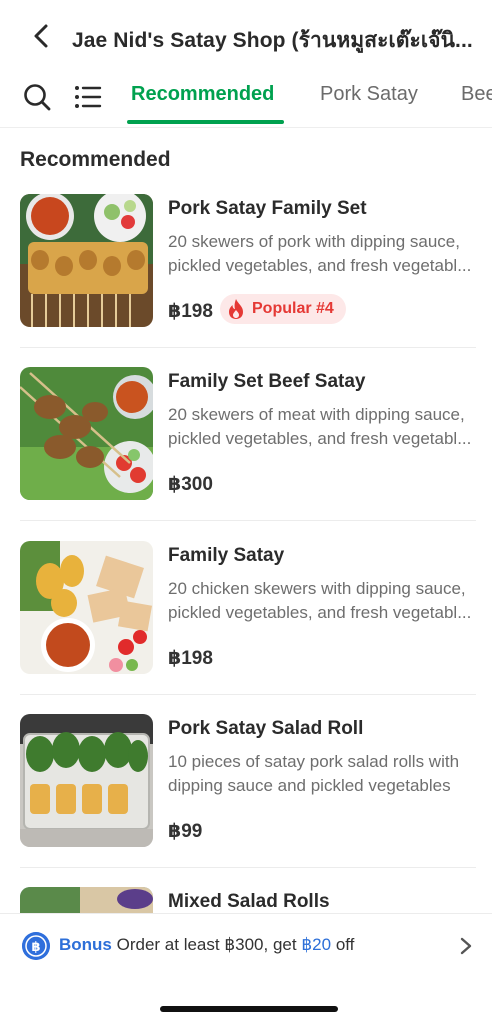 This screenshot has width=492, height=1023. I want to click on item-name: Pork Satay Family Set, so click(267, 208).